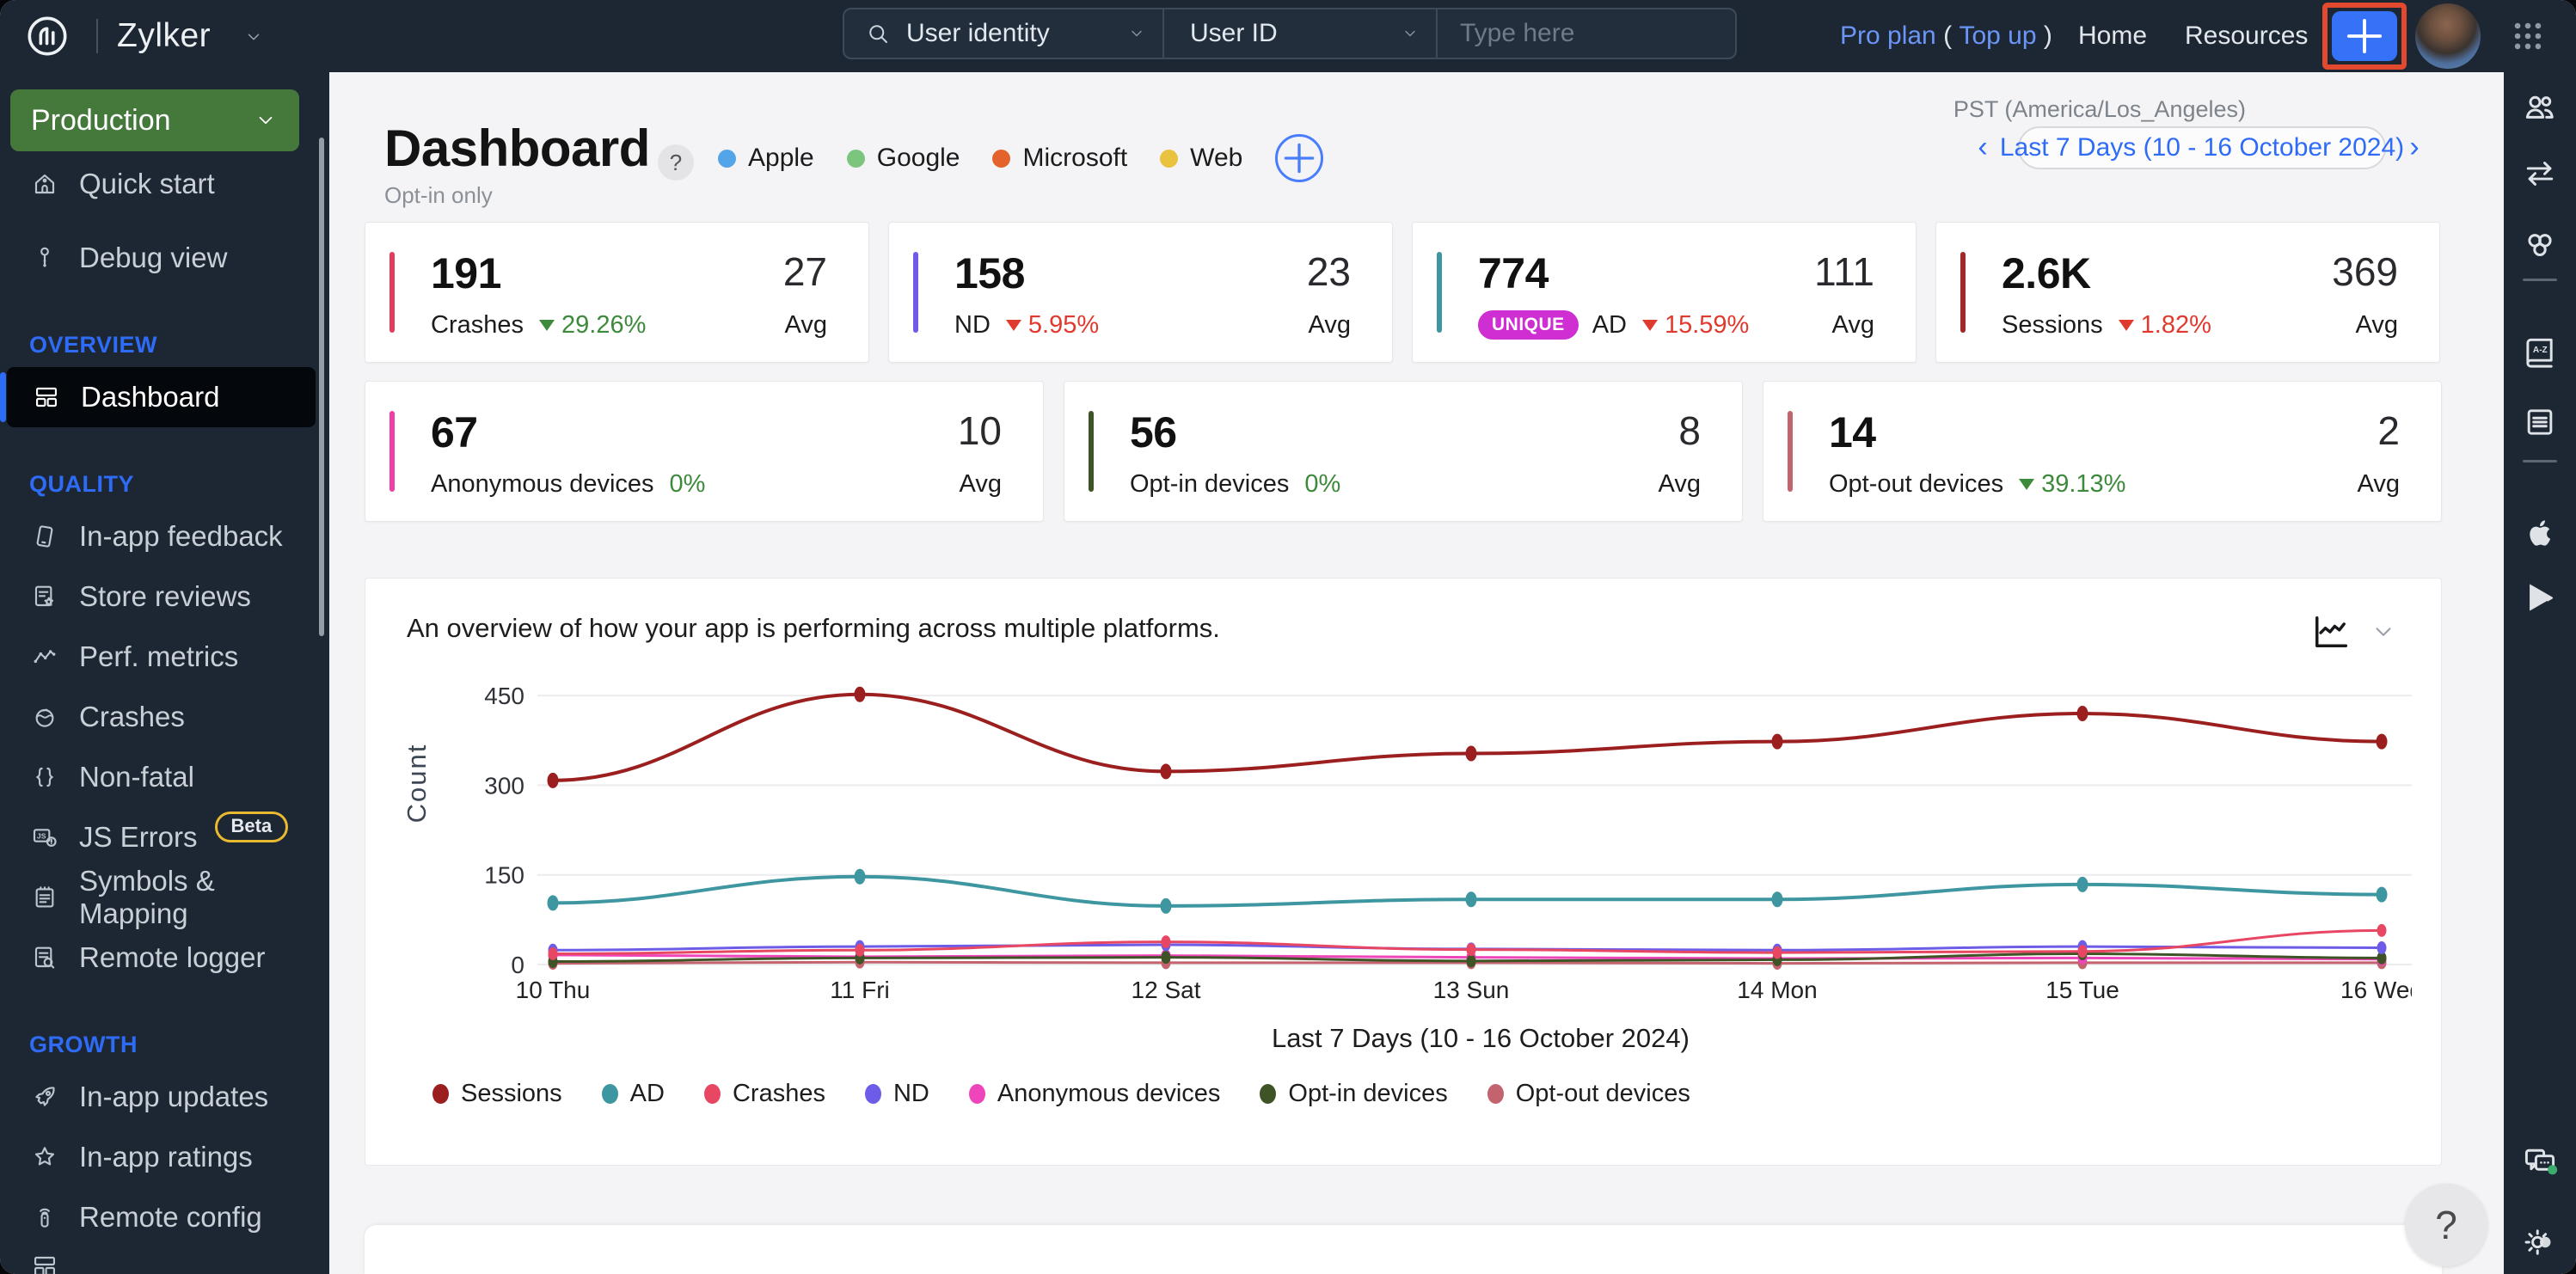  I want to click on timezone-label: PST (America/Los_Angeles), so click(2100, 109).